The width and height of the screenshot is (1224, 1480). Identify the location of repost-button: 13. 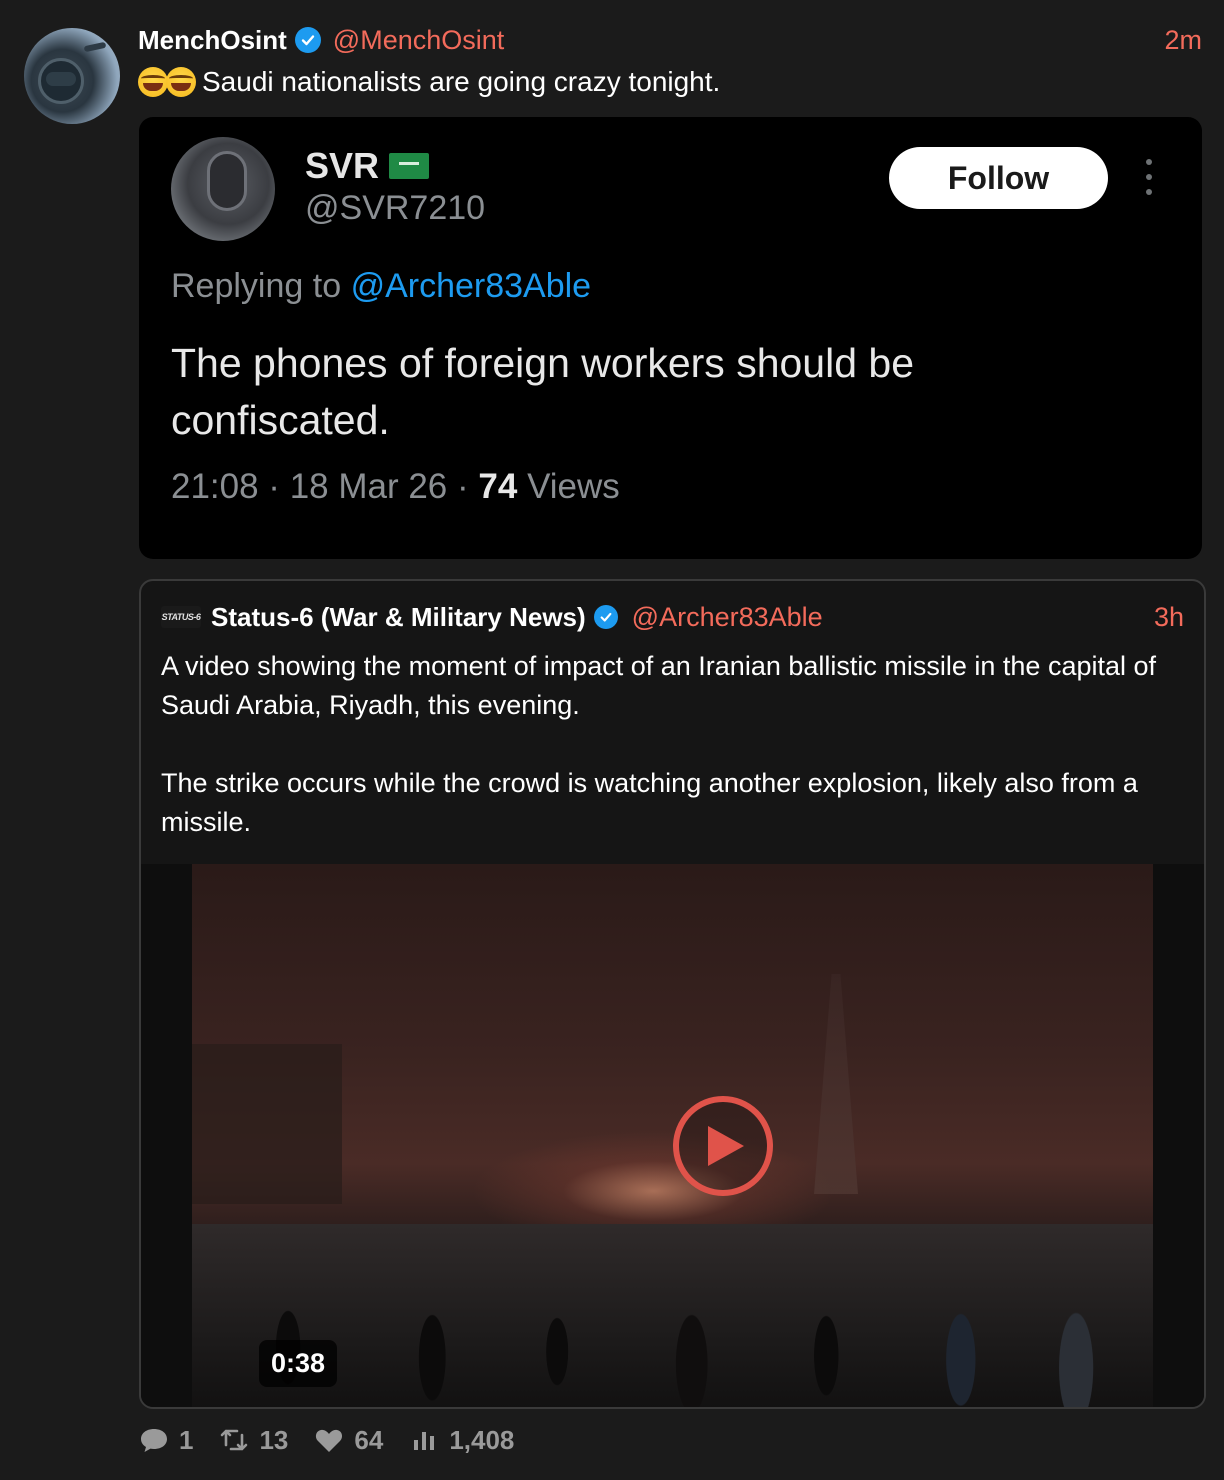
(253, 1440).